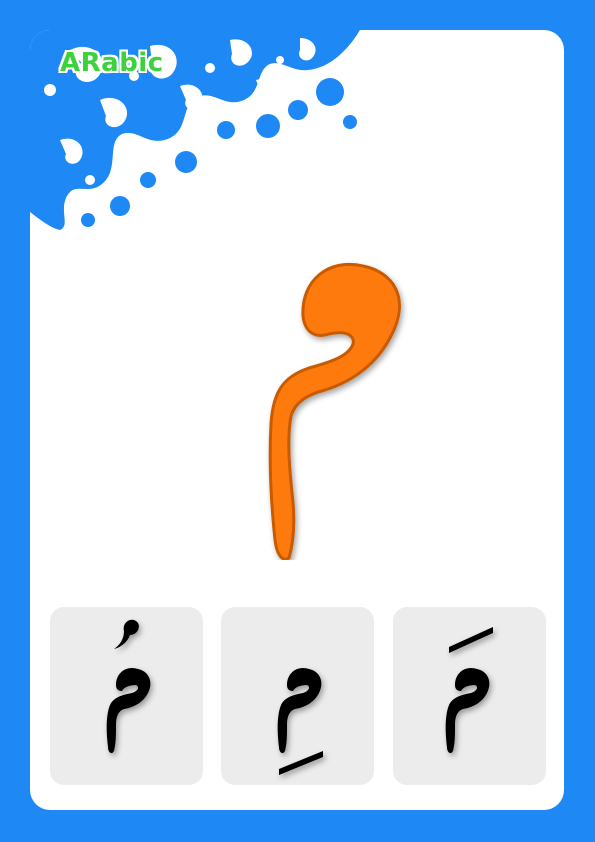 The image size is (595, 842). What do you see at coordinates (112, 63) in the screenshot?
I see `brand-logo: ARabic` at bounding box center [112, 63].